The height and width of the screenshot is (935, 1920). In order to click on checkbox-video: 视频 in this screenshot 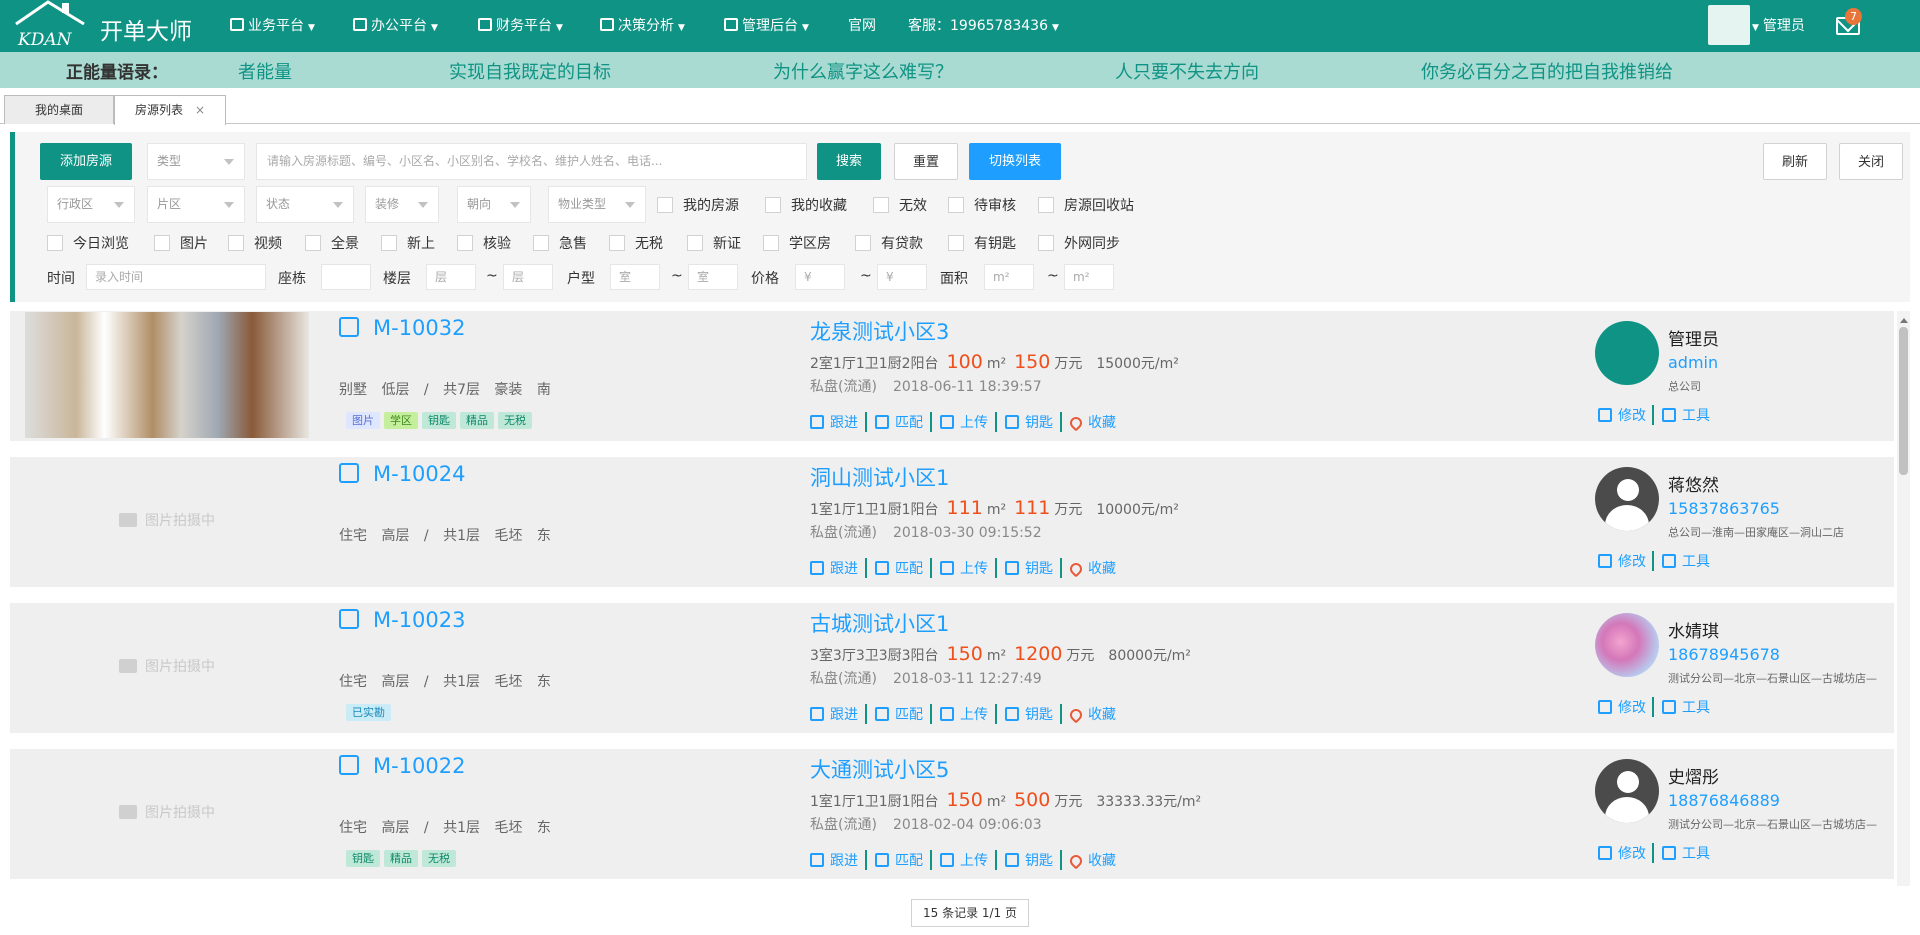, I will do `click(255, 243)`.